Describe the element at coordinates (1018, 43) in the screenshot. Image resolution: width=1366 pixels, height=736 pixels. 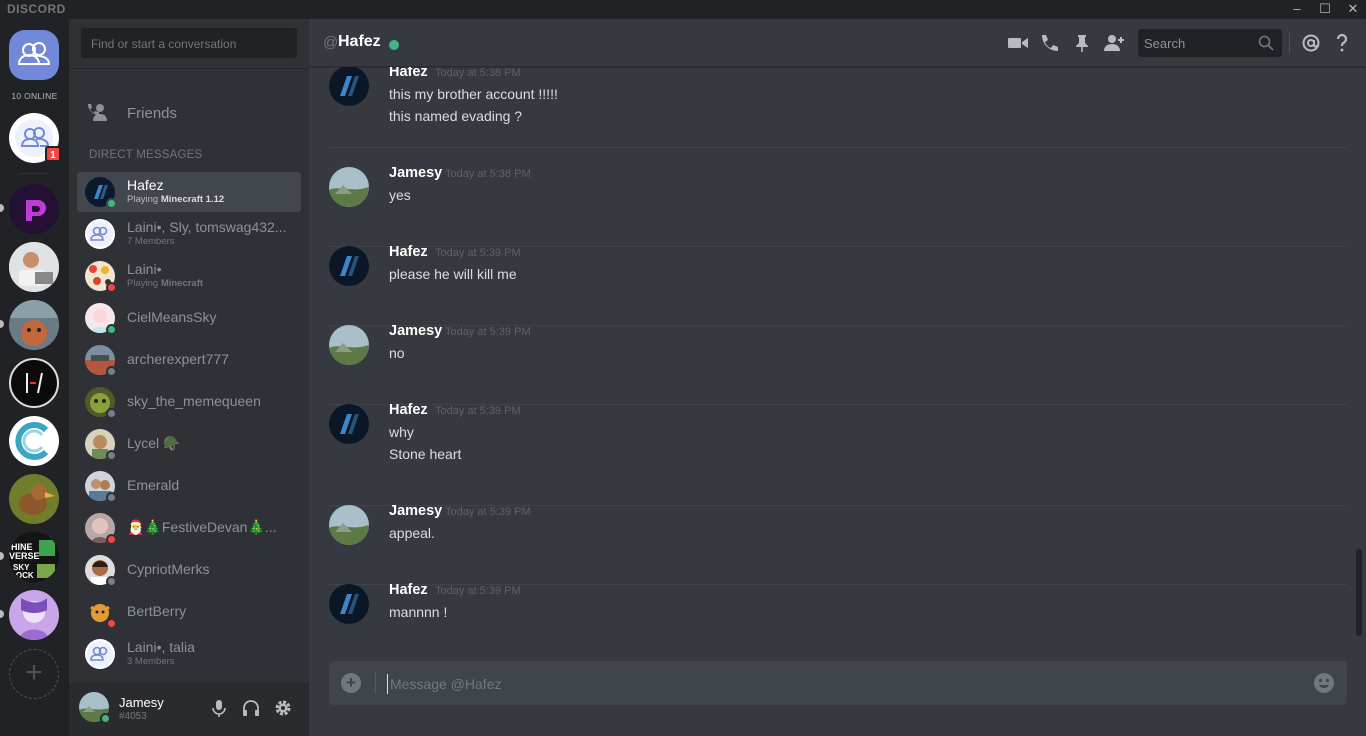
I see `video-call-icon` at that location.